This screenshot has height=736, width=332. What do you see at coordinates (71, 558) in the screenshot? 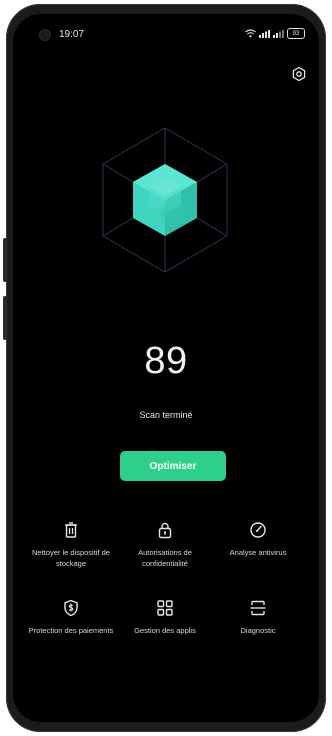
I see `tool-label: Nettoyer le dispositif de stockage` at bounding box center [71, 558].